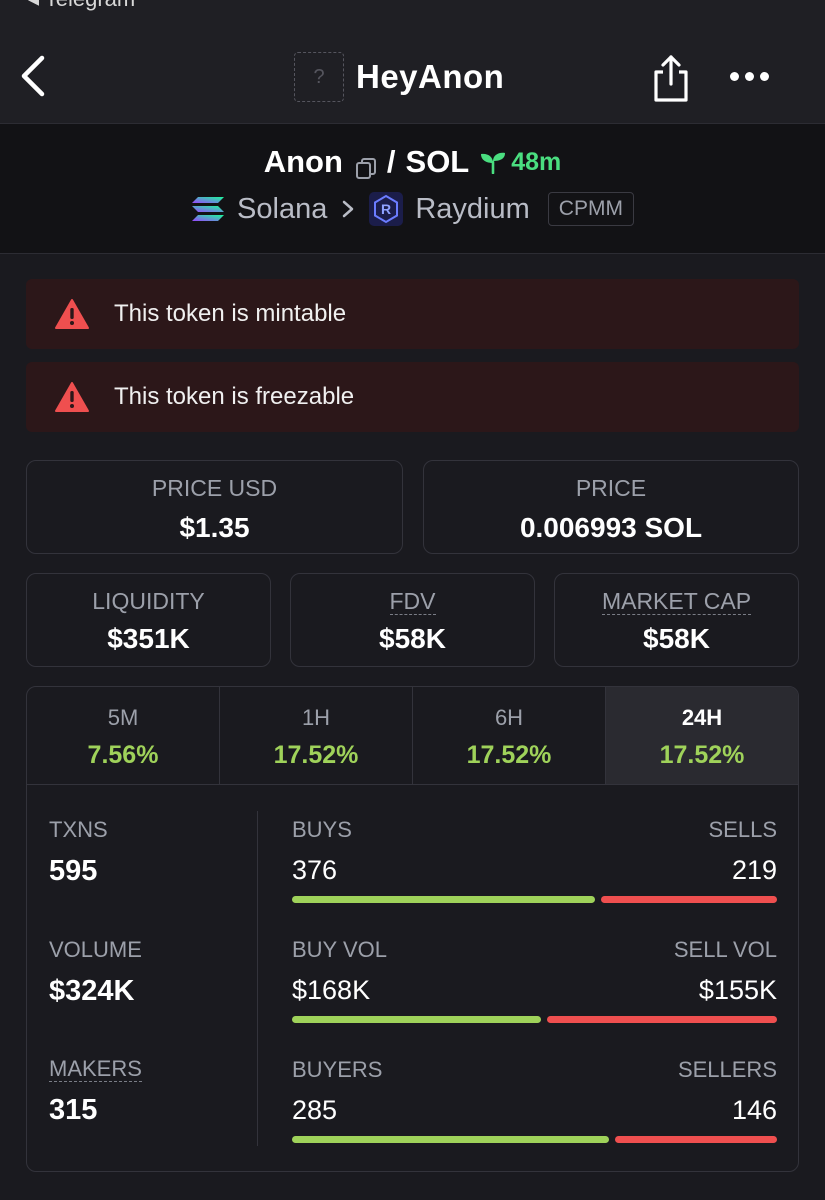 The height and width of the screenshot is (1200, 825). Describe the element at coordinates (148, 620) in the screenshot. I see `liquidity-card: LIQUIDITY $351K` at that location.